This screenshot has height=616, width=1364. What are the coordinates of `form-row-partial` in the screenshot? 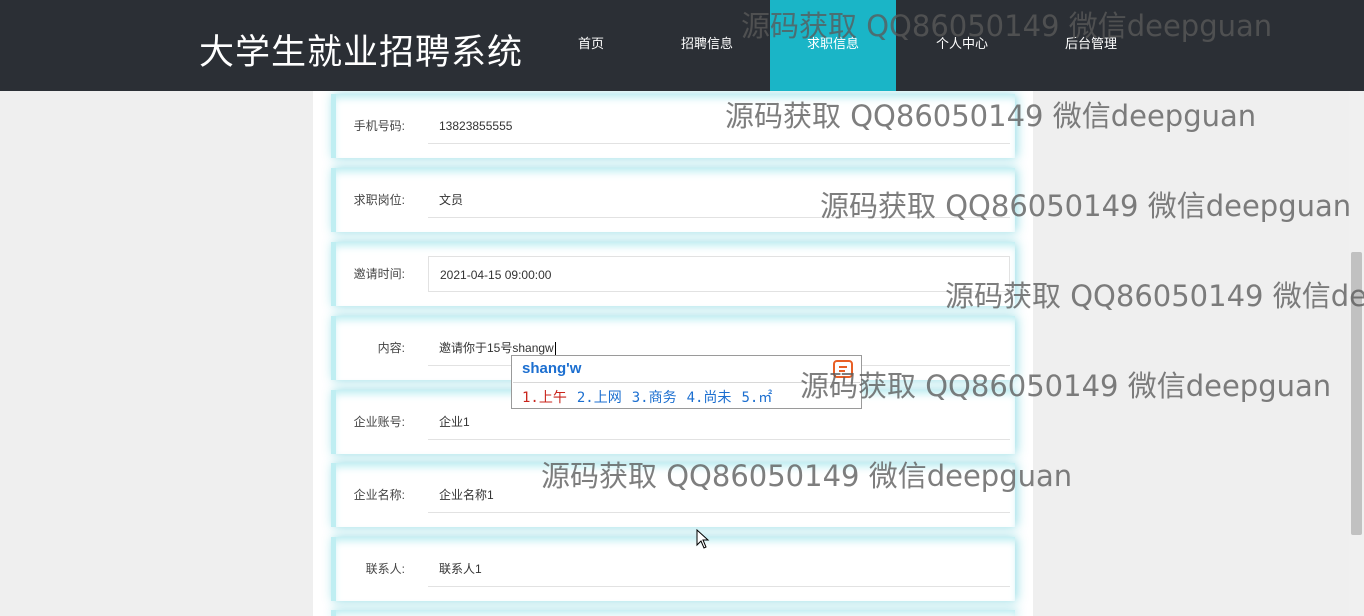 It's located at (673, 613).